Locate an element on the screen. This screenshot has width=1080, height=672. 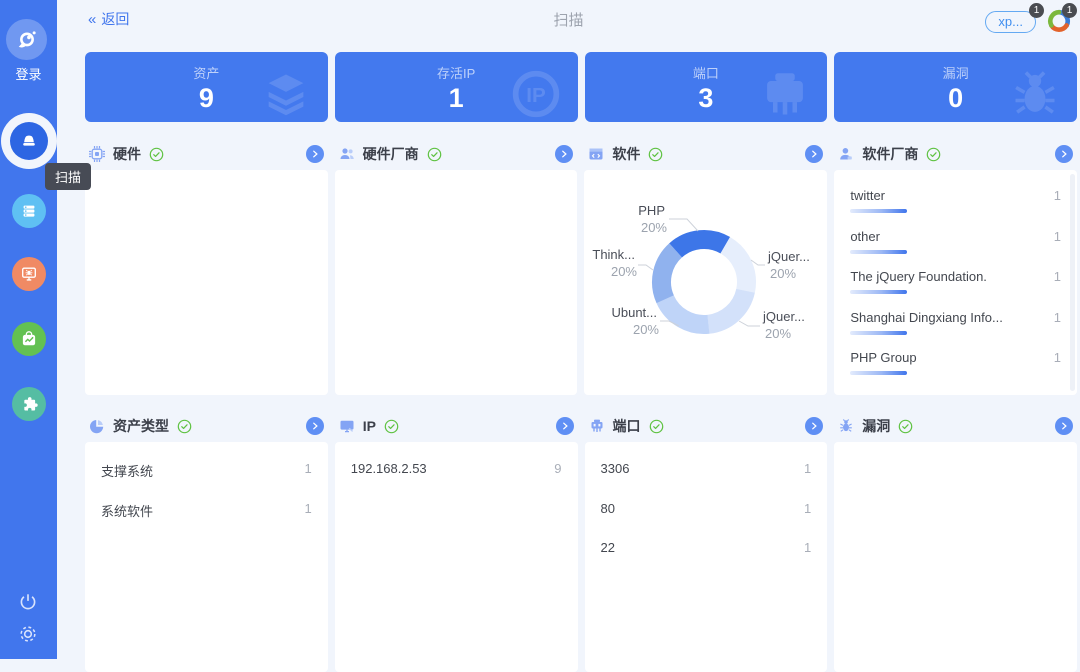
scrollbar is located at coordinates (1072, 282).